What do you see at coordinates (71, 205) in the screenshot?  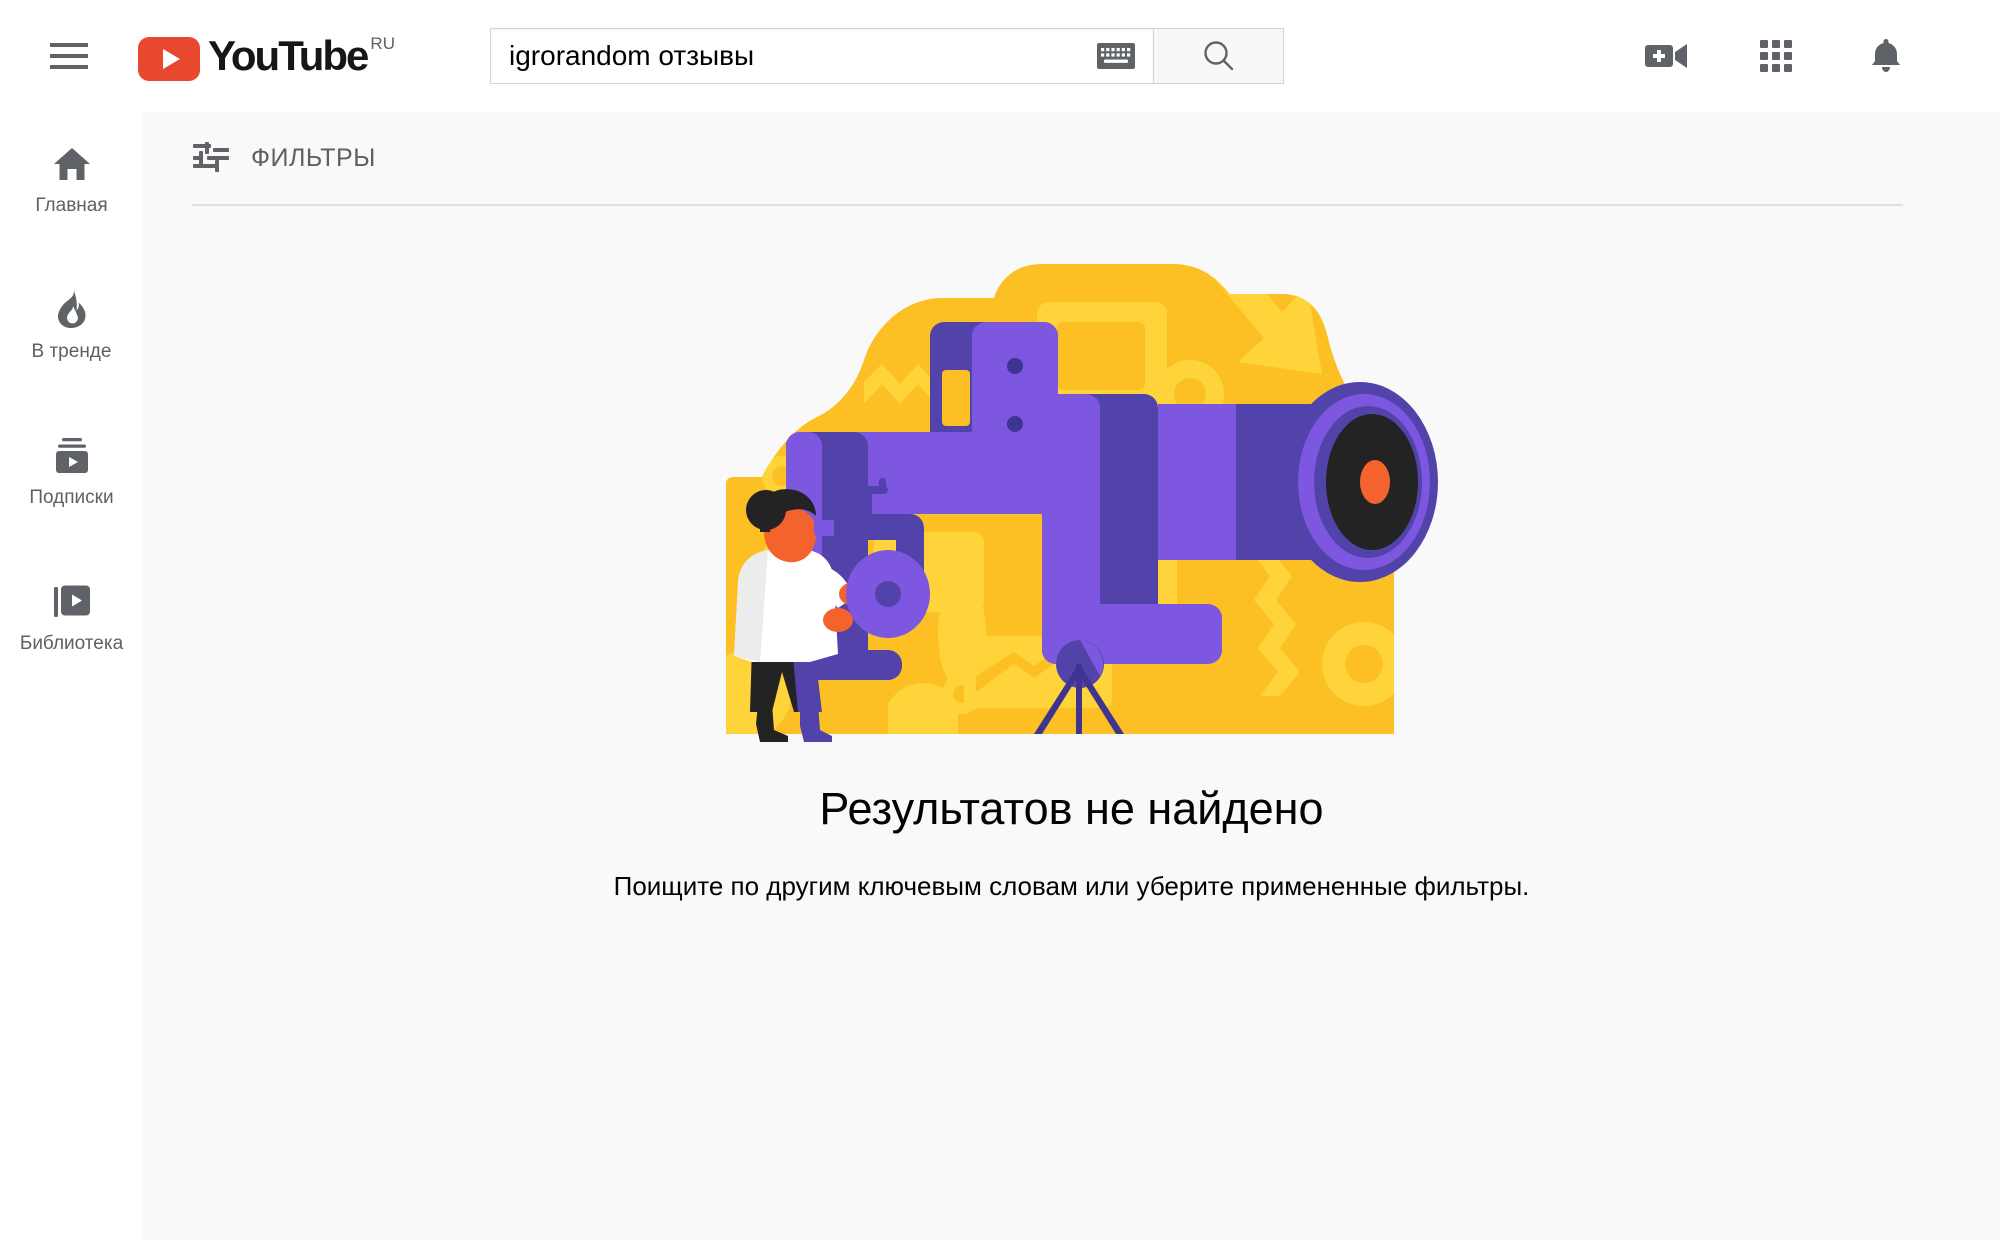 I see `sidebar-item-label: Главная` at bounding box center [71, 205].